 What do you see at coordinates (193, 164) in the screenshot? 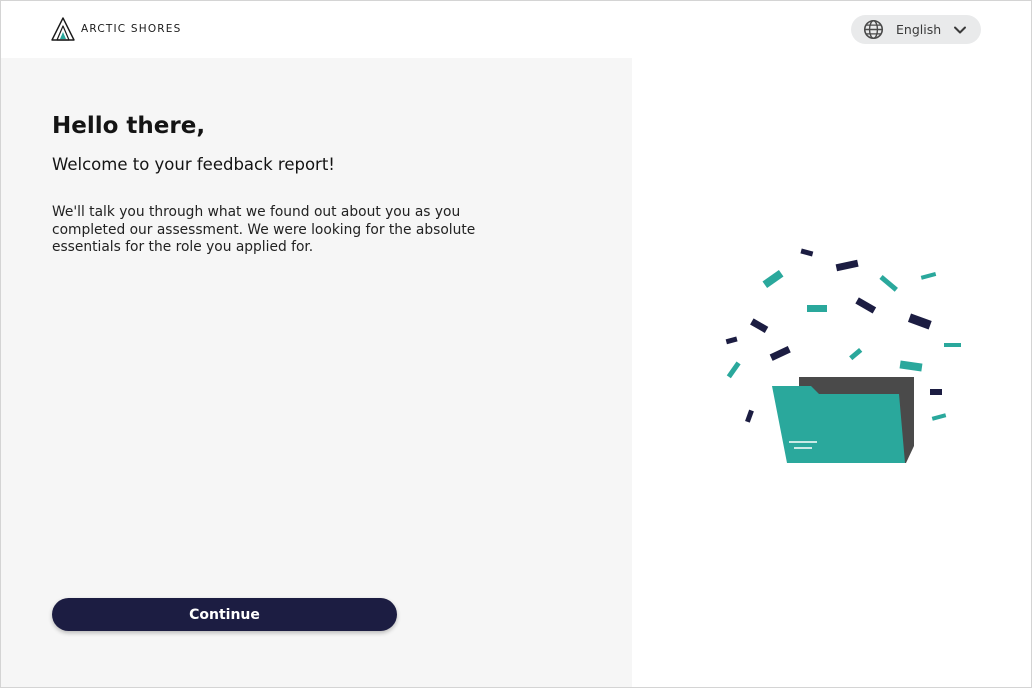
I see `page-subtitle: Welcome to your feedback report!` at bounding box center [193, 164].